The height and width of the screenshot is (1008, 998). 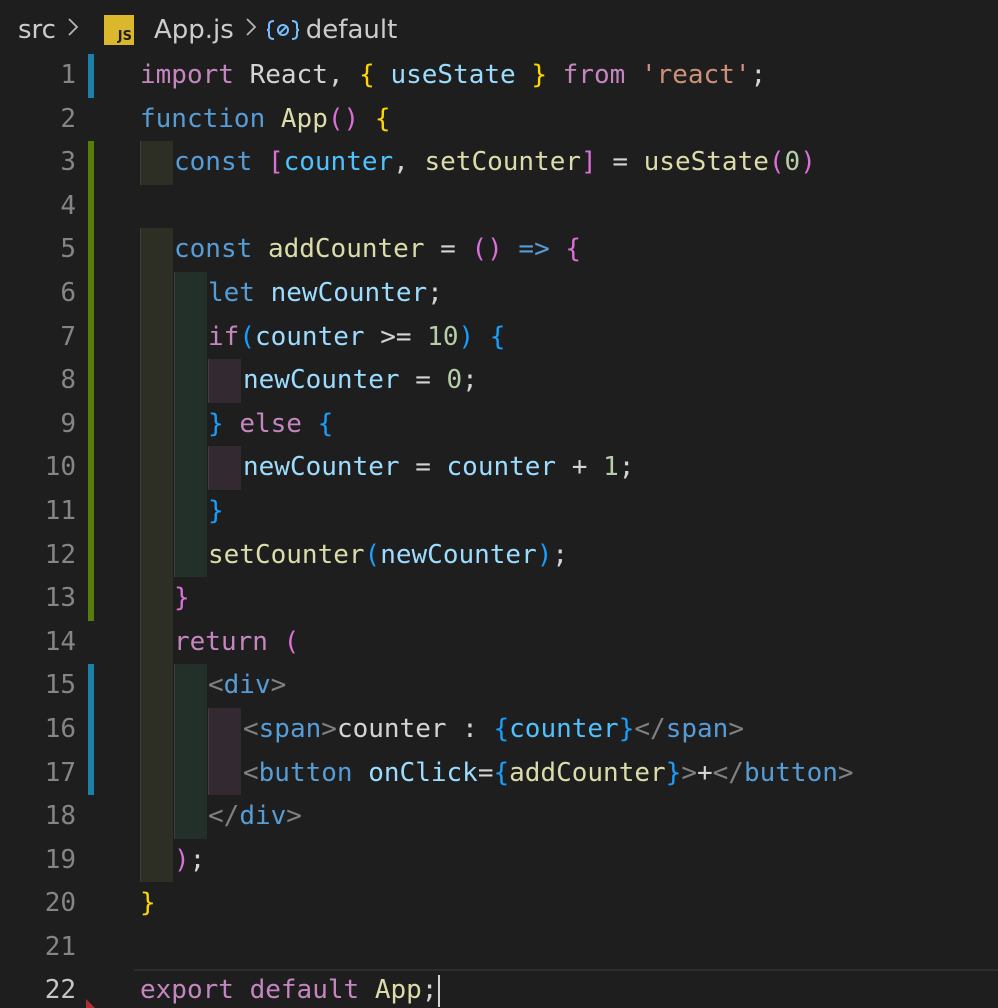 What do you see at coordinates (728, 772) in the screenshot?
I see `token: </` at bounding box center [728, 772].